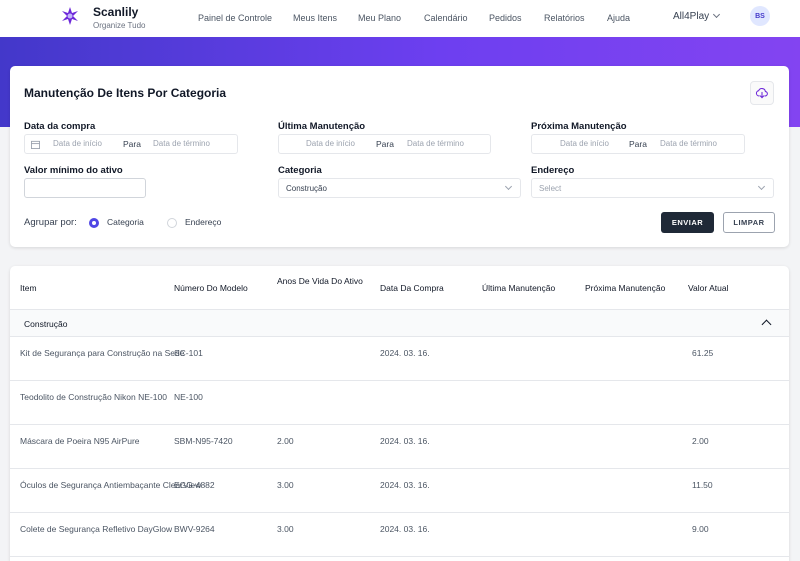 The image size is (800, 561). I want to click on group-by-category-radio, so click(94, 223).